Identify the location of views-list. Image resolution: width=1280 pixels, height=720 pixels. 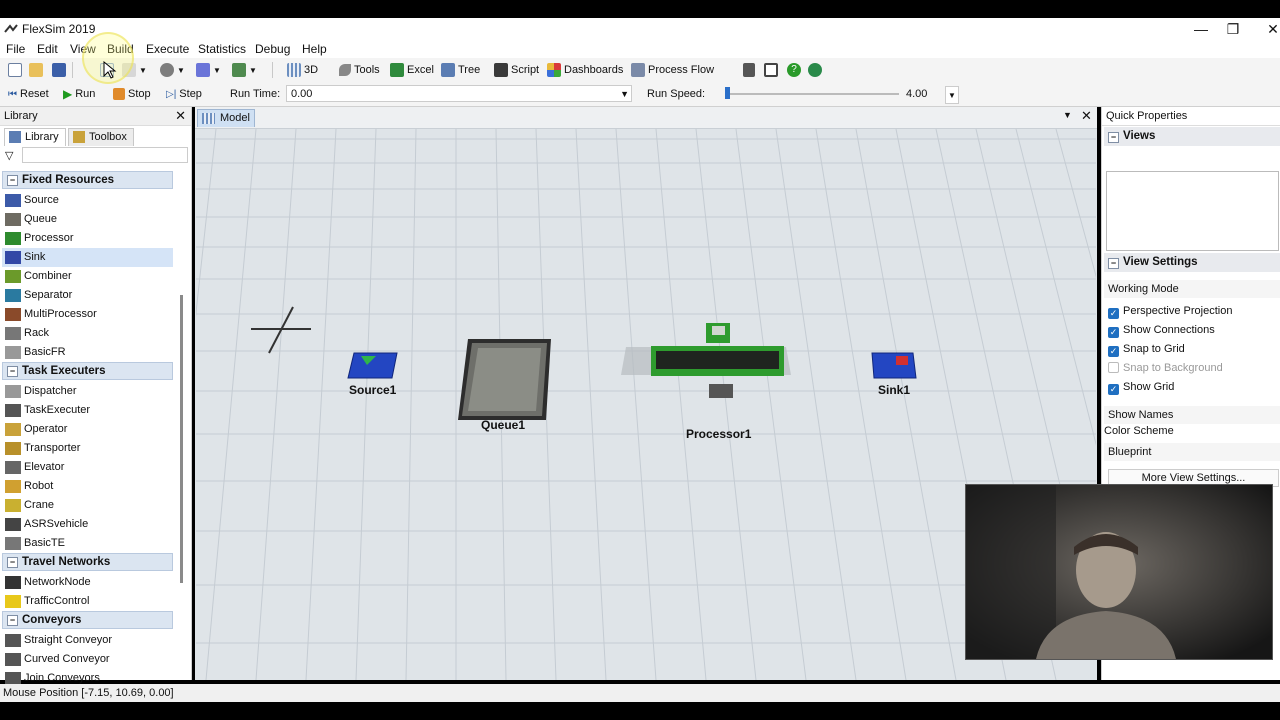
(1192, 211).